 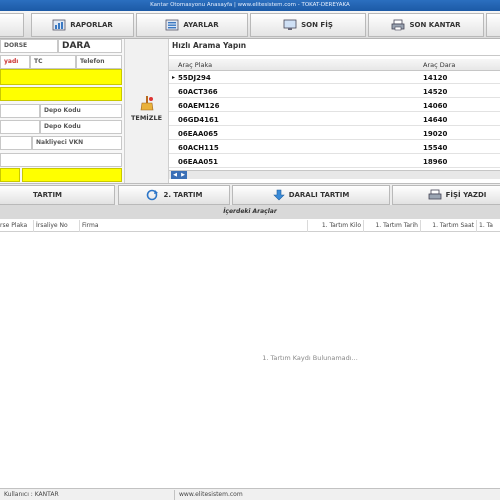 What do you see at coordinates (87, 495) in the screenshot?
I see `status-user: Kullanıcı : KANTAR` at bounding box center [87, 495].